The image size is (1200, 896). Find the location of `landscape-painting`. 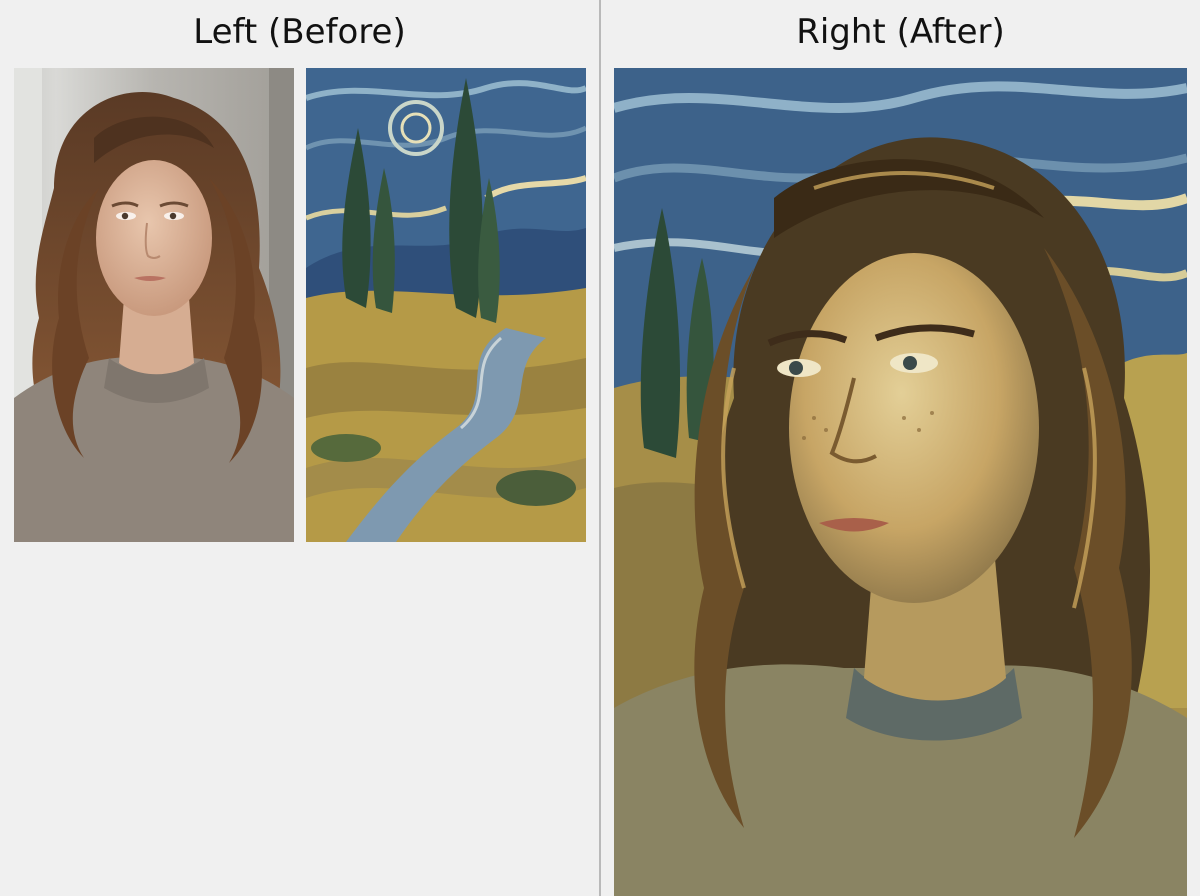

landscape-painting is located at coordinates (446, 305).